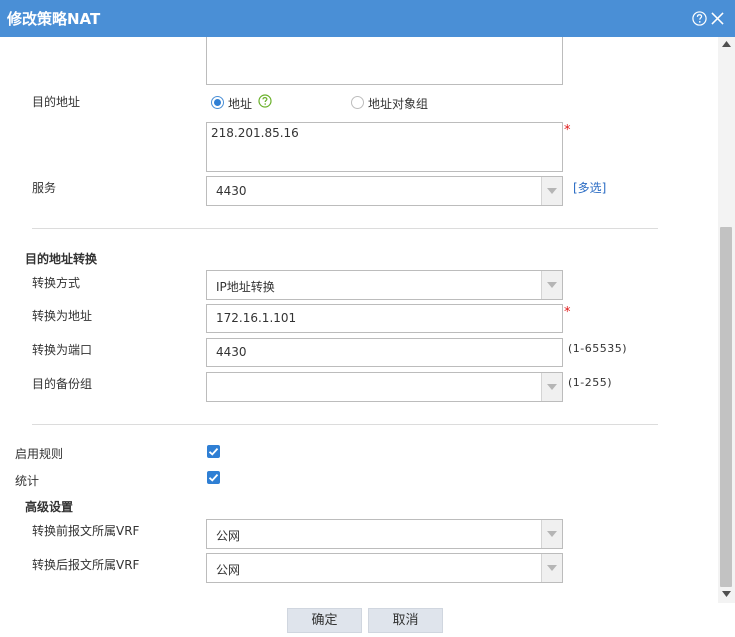  Describe the element at coordinates (61, 259) in the screenshot. I see `dnat-section-title: 目的地址转换` at that location.